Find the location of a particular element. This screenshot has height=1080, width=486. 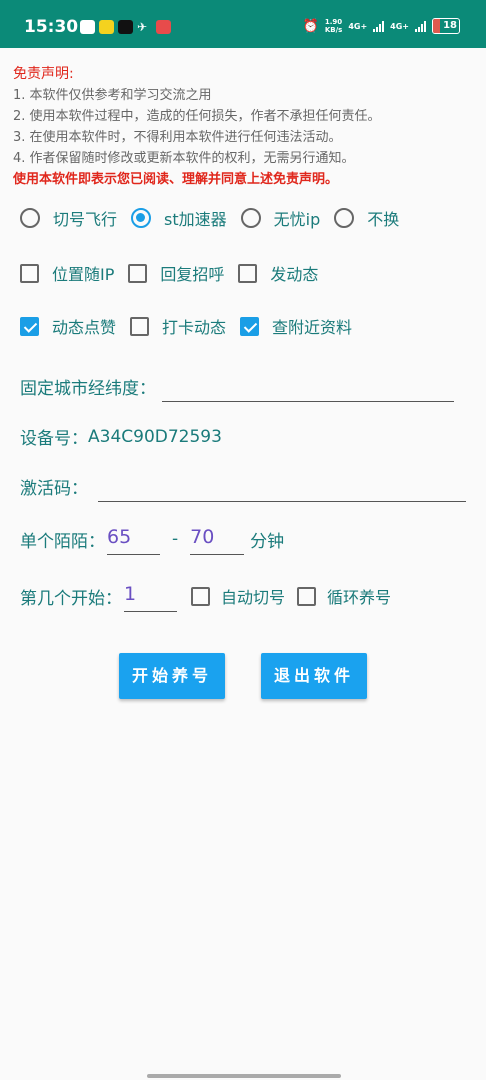

notification-icons: ✈ is located at coordinates (125, 27).